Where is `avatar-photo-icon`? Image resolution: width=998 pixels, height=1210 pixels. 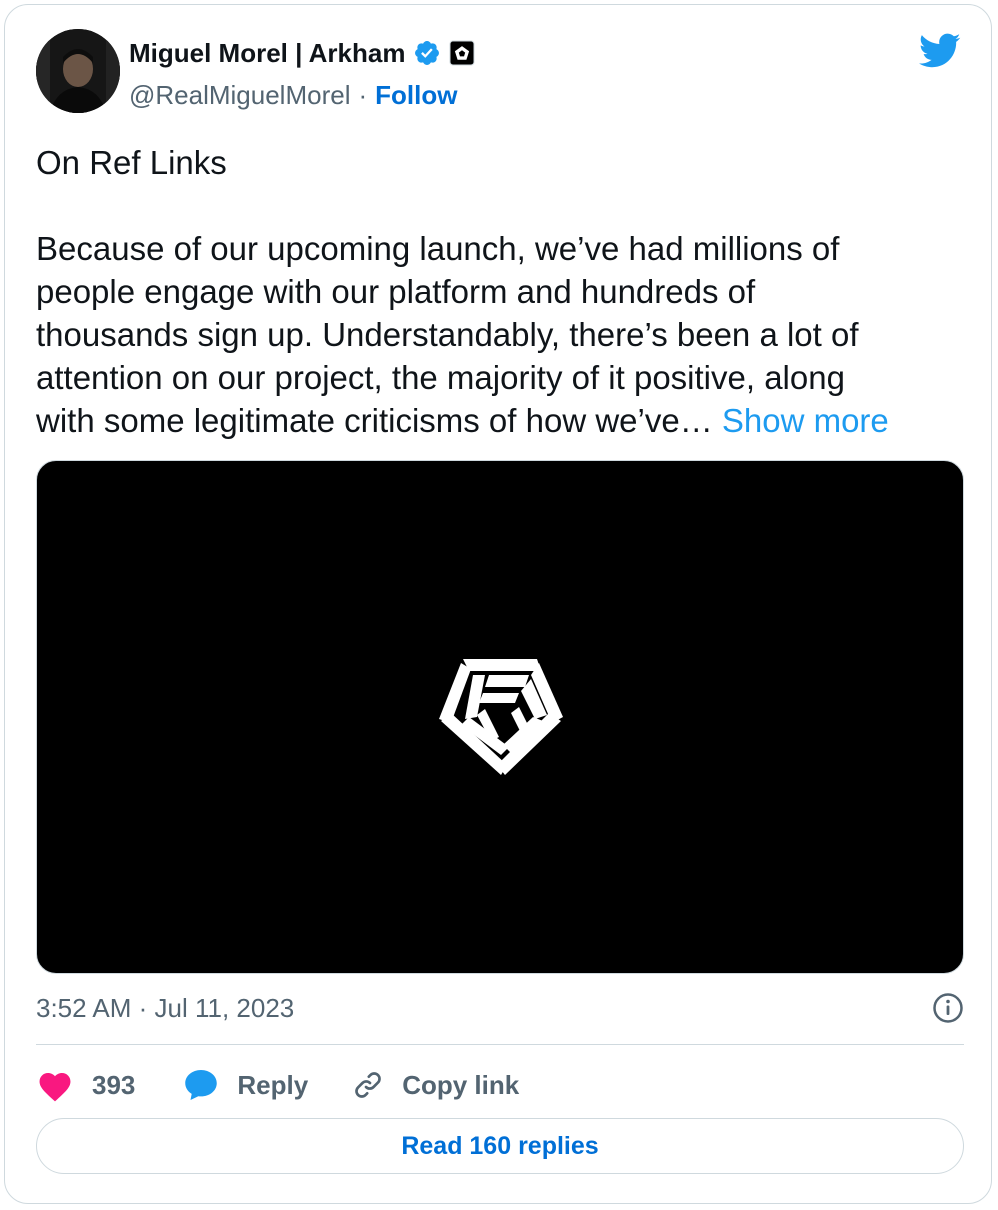
avatar-photo-icon is located at coordinates (78, 71).